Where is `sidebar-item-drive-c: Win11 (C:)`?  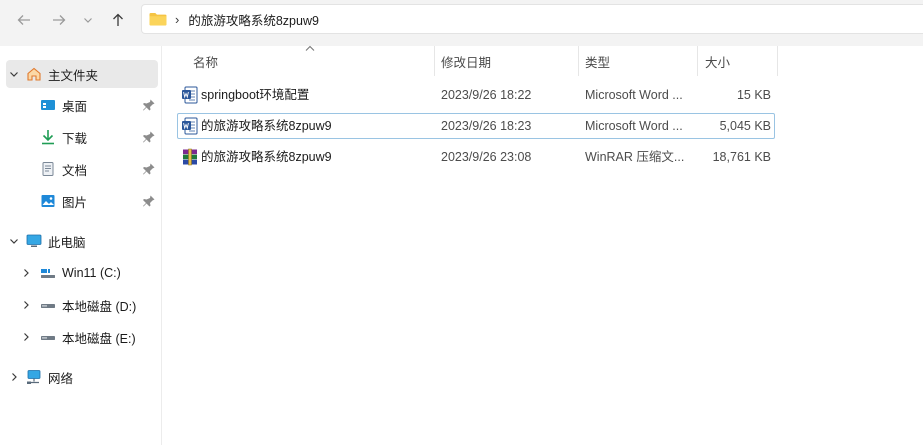 sidebar-item-drive-c: Win11 (C:) is located at coordinates (82, 273).